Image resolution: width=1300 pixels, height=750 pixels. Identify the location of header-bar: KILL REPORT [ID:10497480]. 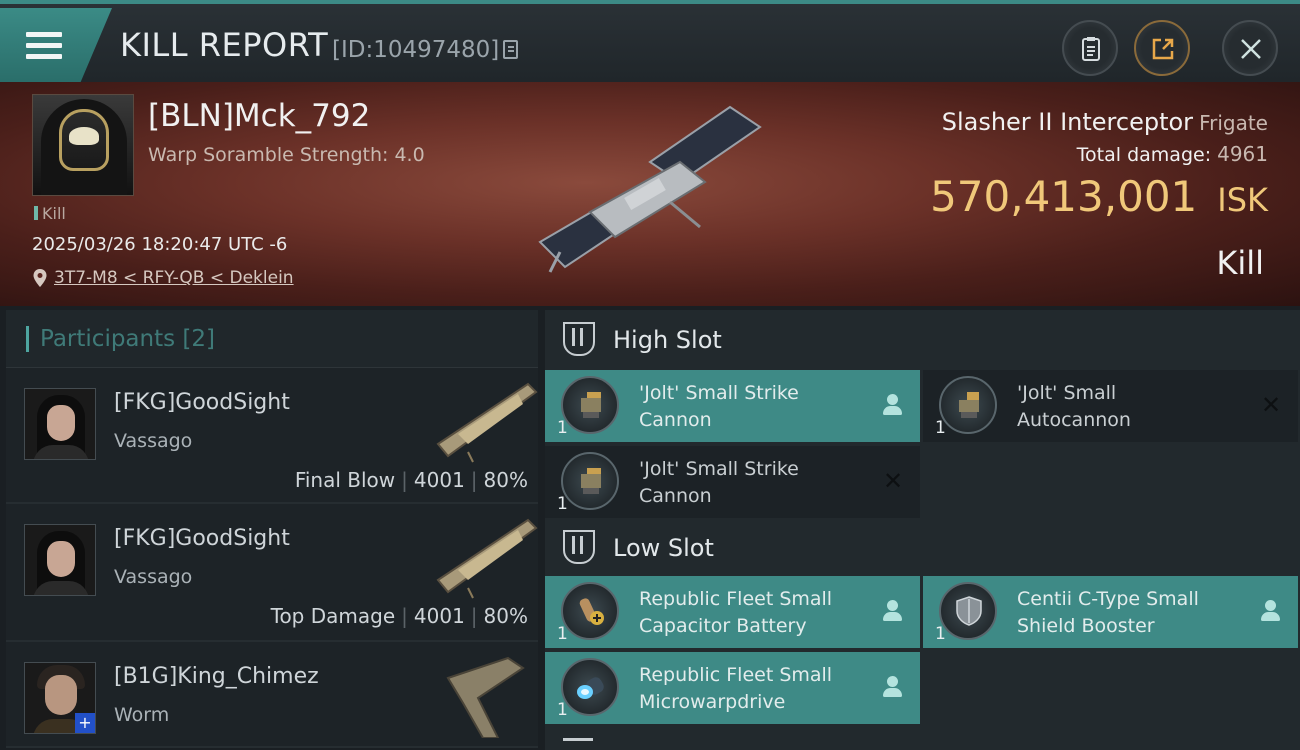
(650, 41).